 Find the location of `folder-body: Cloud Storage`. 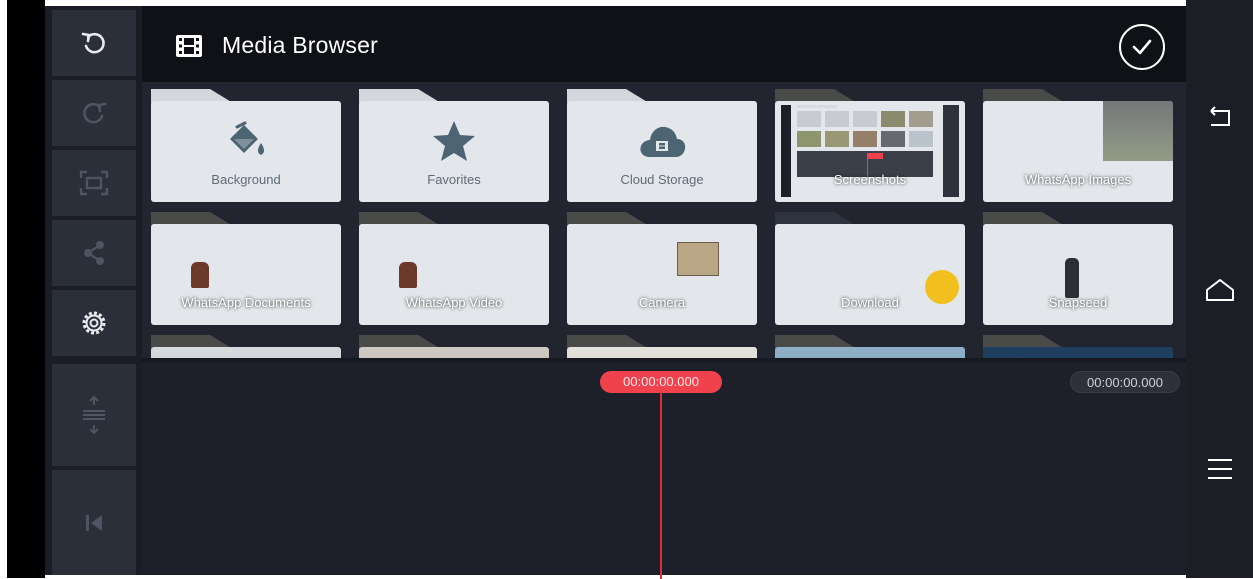

folder-body: Cloud Storage is located at coordinates (662, 151).